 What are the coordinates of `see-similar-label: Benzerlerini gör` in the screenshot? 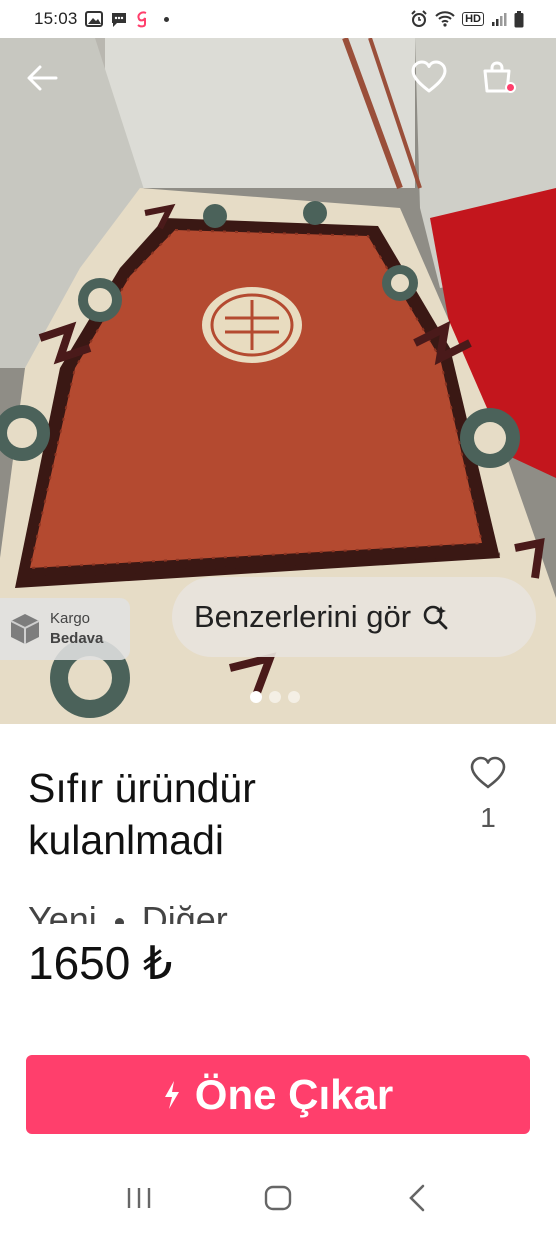 It's located at (303, 616).